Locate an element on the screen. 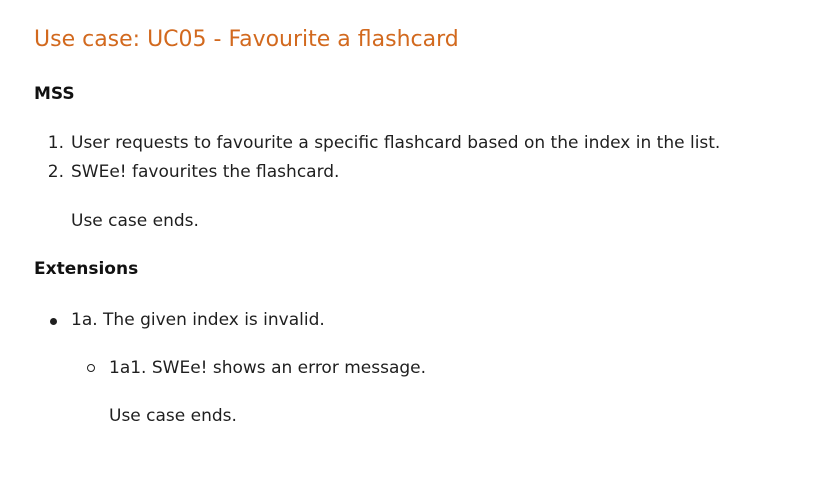 The width and height of the screenshot is (822, 477). step-text: SWEe! favourites the flashcard. is located at coordinates (205, 172).